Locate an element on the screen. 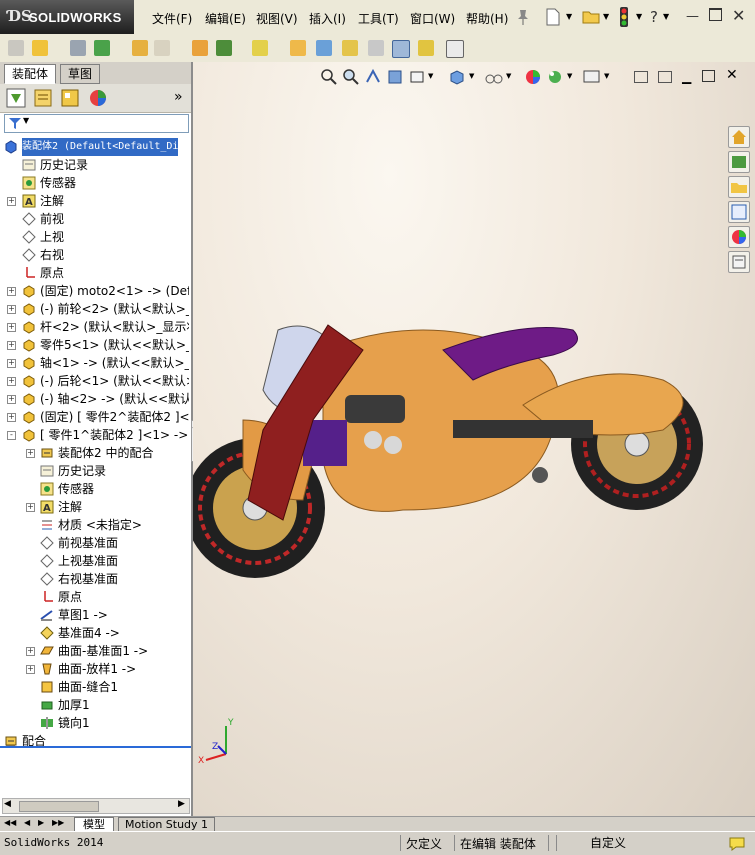 This screenshot has height=855, width=755. tree-item: + (固定) [ 零件2^装配体2 ]< is located at coordinates (94, 417).